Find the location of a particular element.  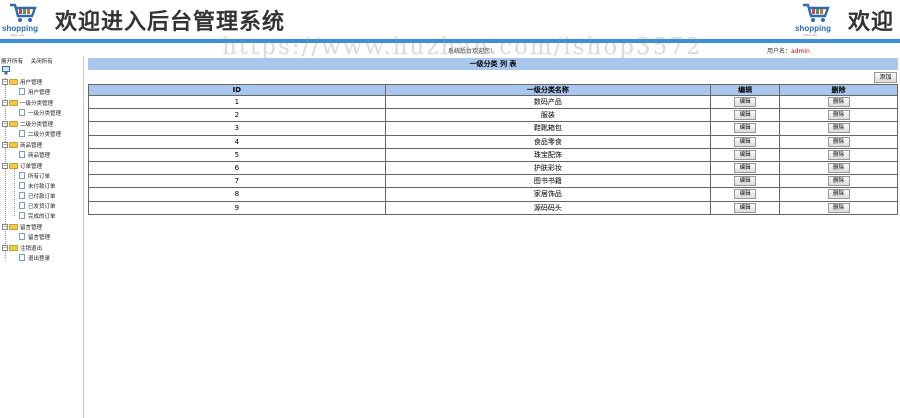

add-button: 添加 is located at coordinates (885, 77).